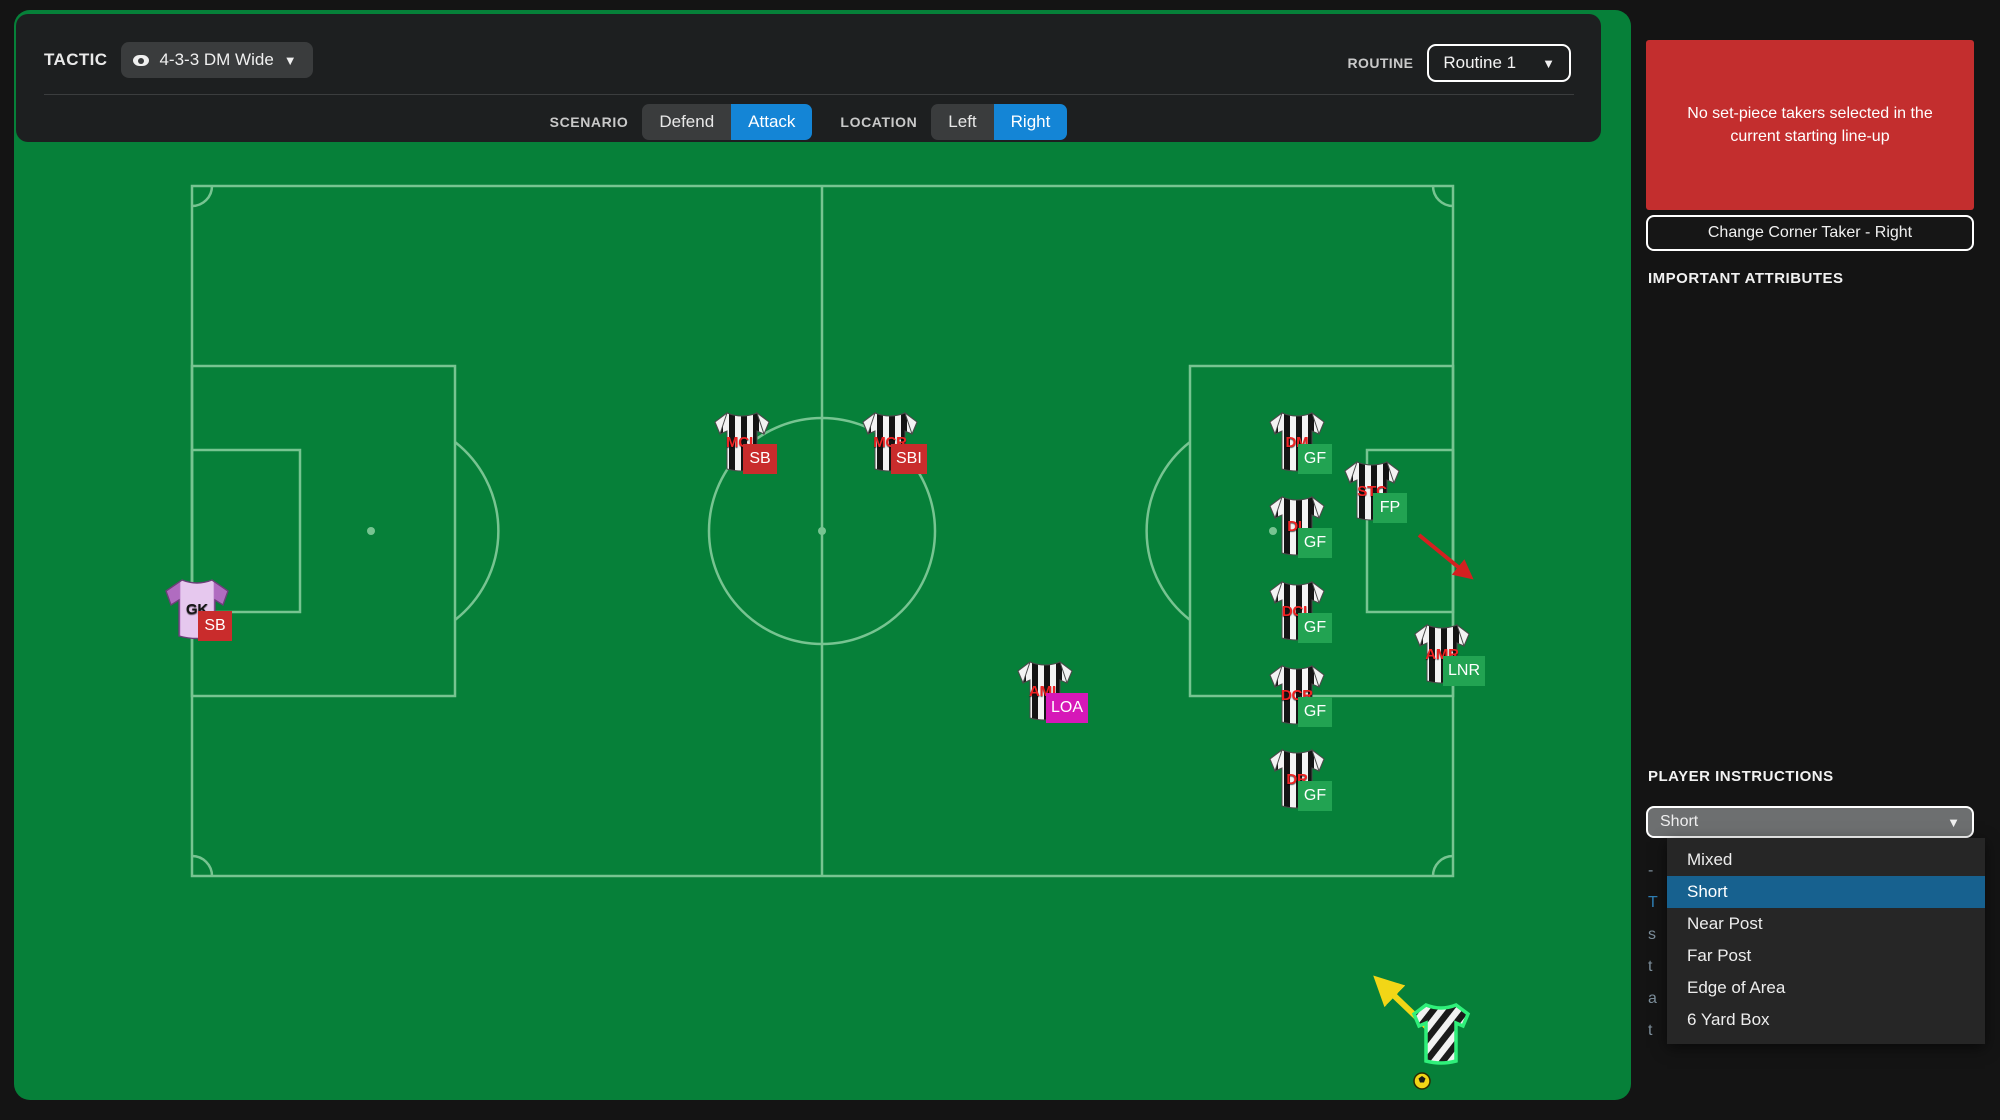  What do you see at coordinates (1048, 690) in the screenshot?
I see `player-token-aml: AML LOA` at bounding box center [1048, 690].